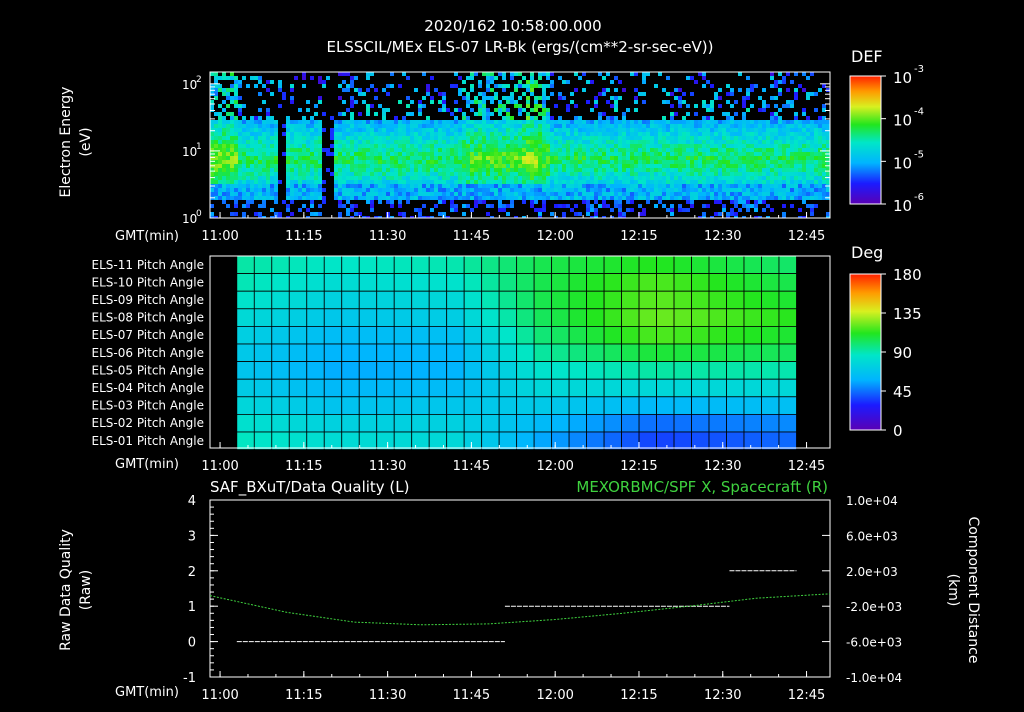 The image size is (1024, 712). What do you see at coordinates (638, 236) in the screenshot?
I see `spectrogram-x-tick-label: 12:15` at bounding box center [638, 236].